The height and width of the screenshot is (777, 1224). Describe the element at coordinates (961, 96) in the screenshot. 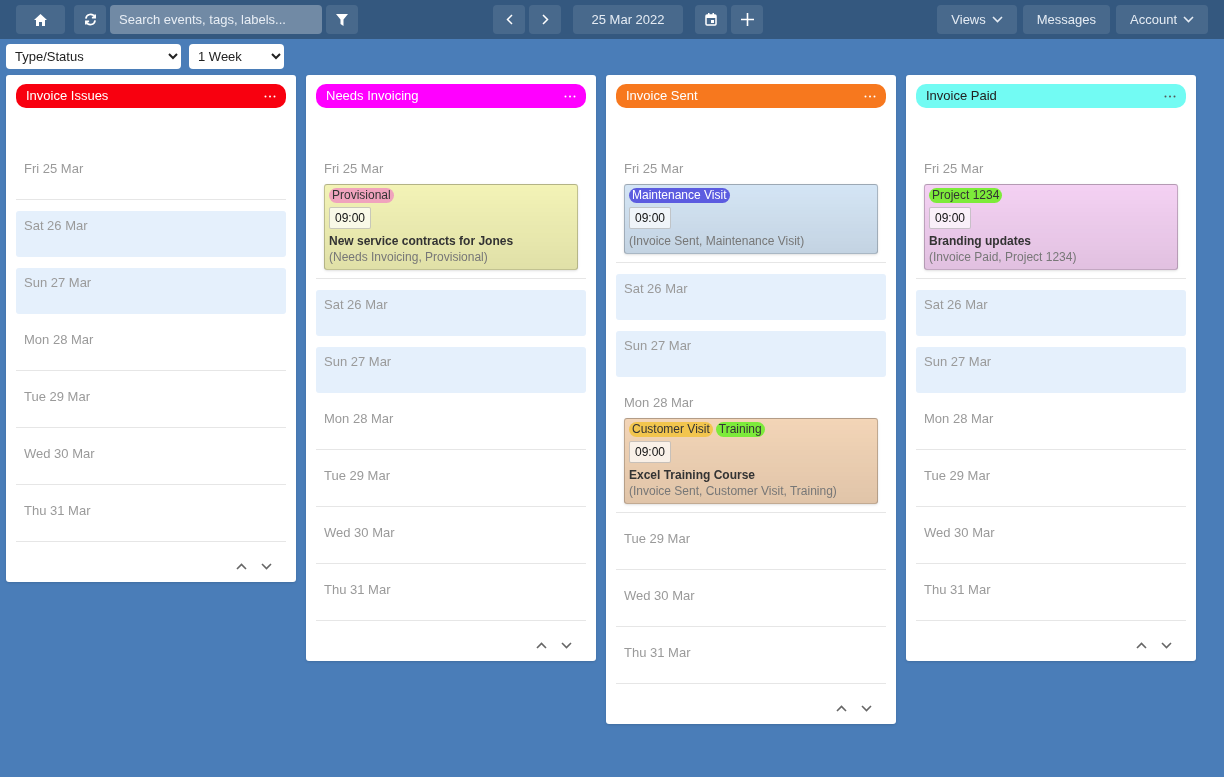

I see `column-title: Invoice Paid` at that location.